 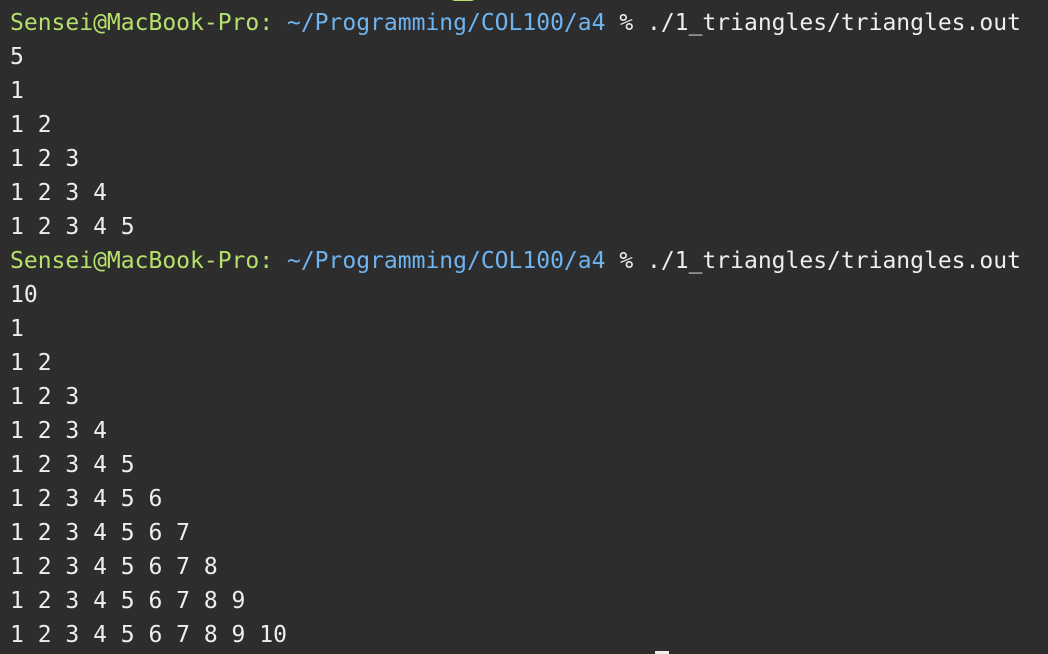 I want to click on scrolled-off-glyph, so click(x=463, y=0).